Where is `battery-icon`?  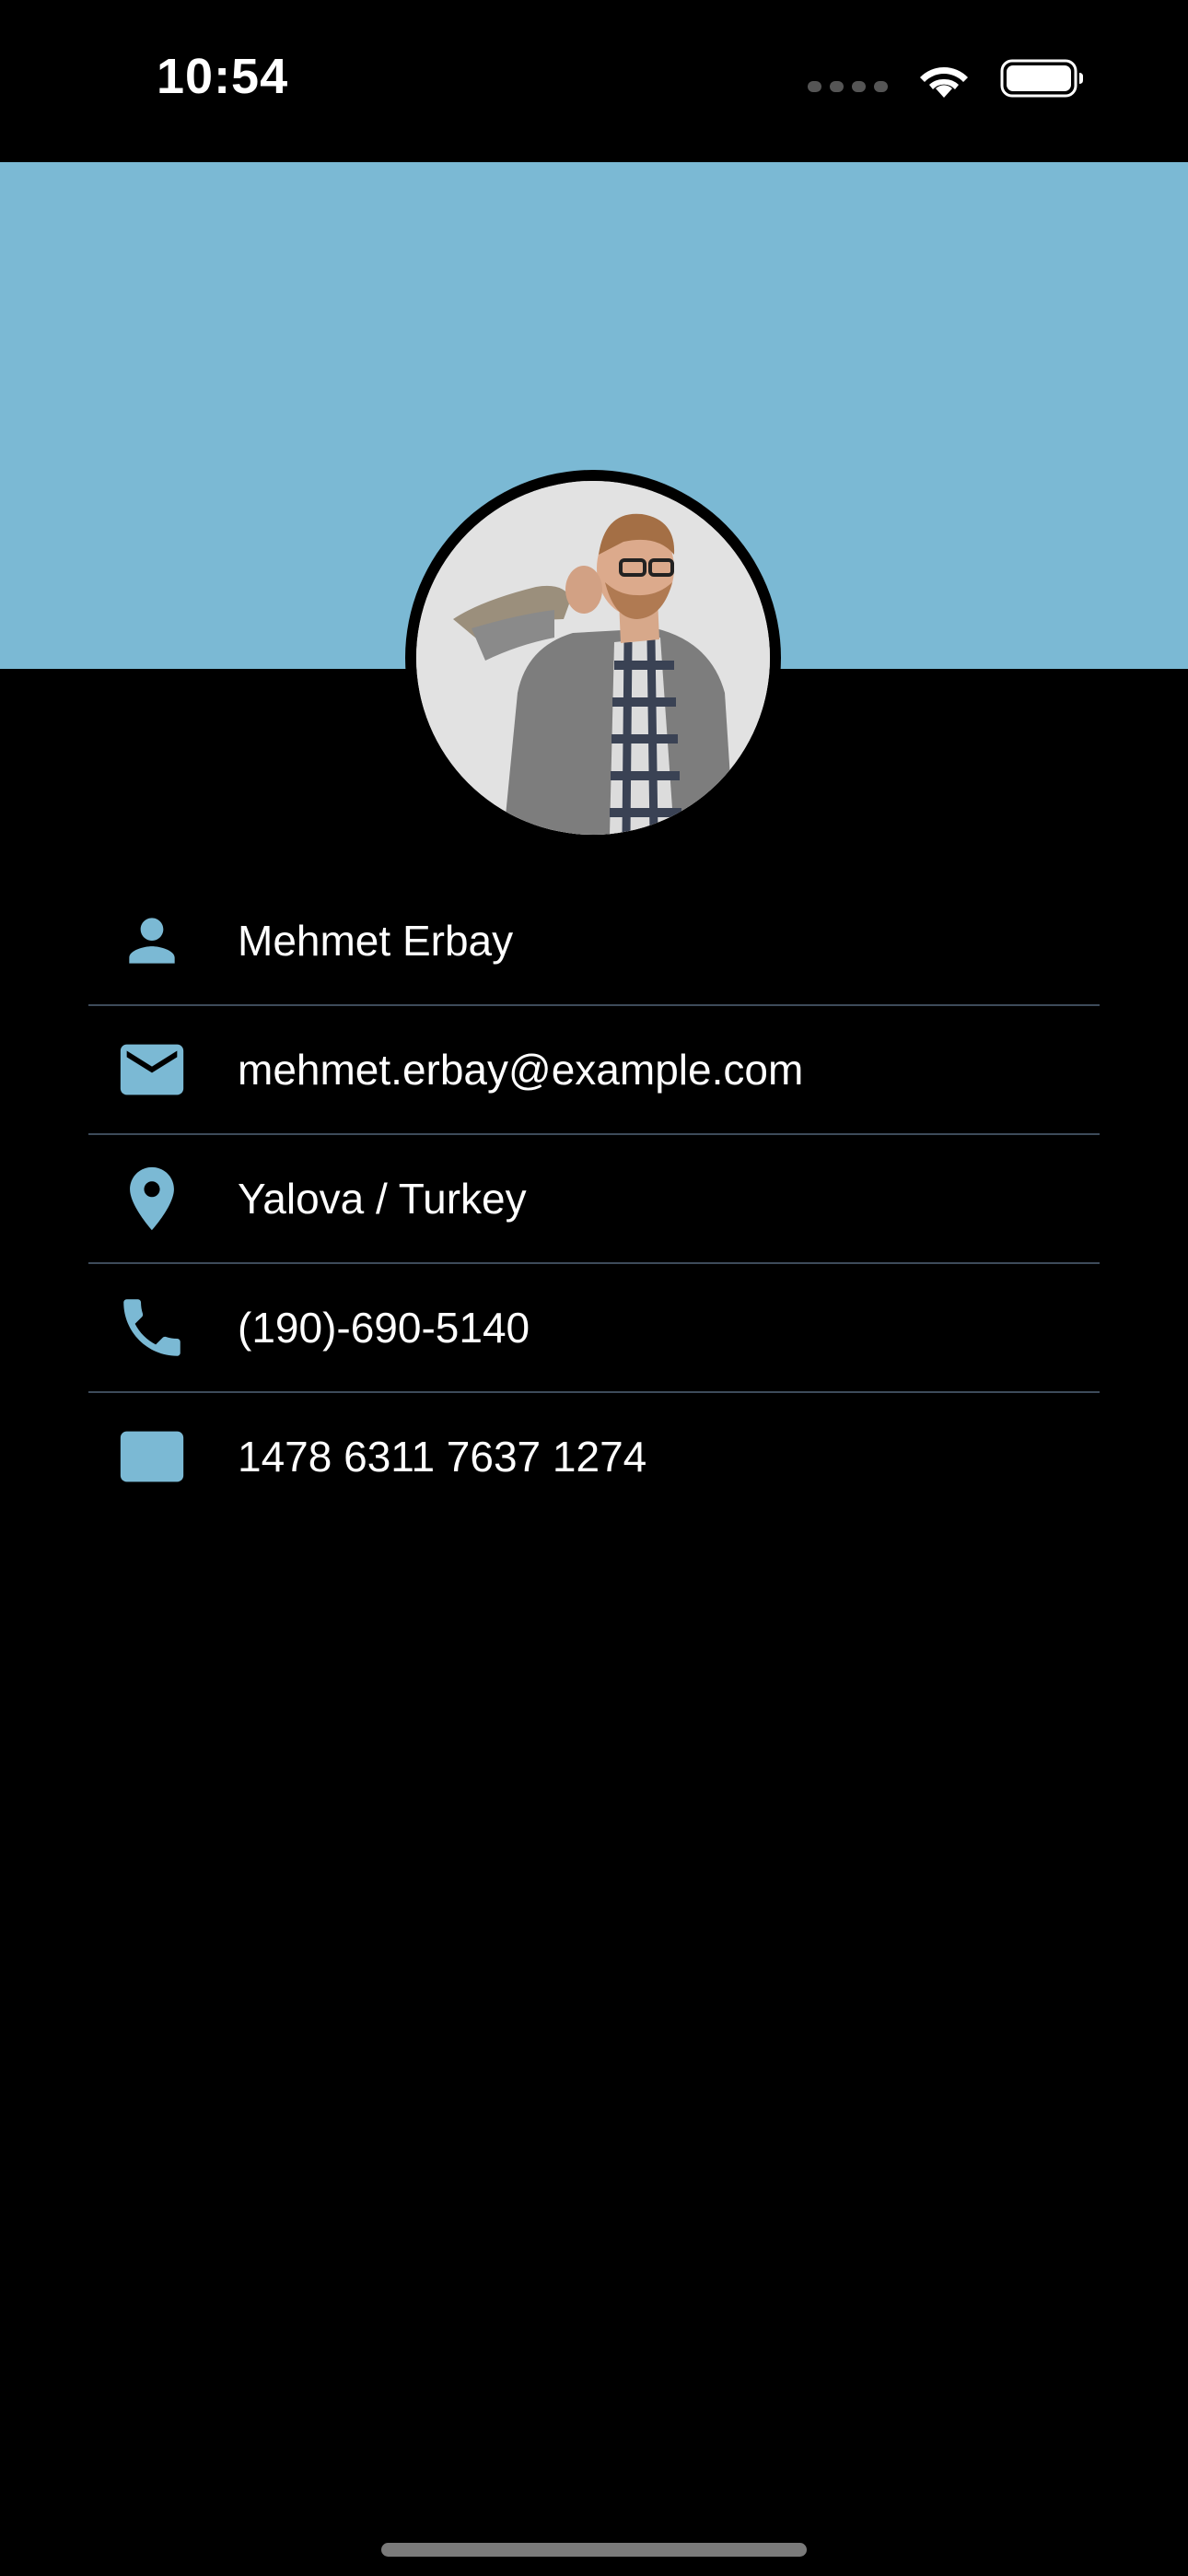 battery-icon is located at coordinates (1042, 80).